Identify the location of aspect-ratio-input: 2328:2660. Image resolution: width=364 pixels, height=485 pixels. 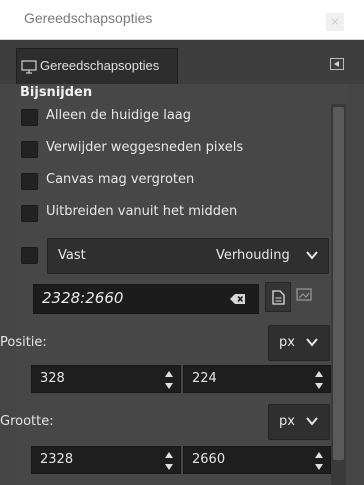
(146, 299).